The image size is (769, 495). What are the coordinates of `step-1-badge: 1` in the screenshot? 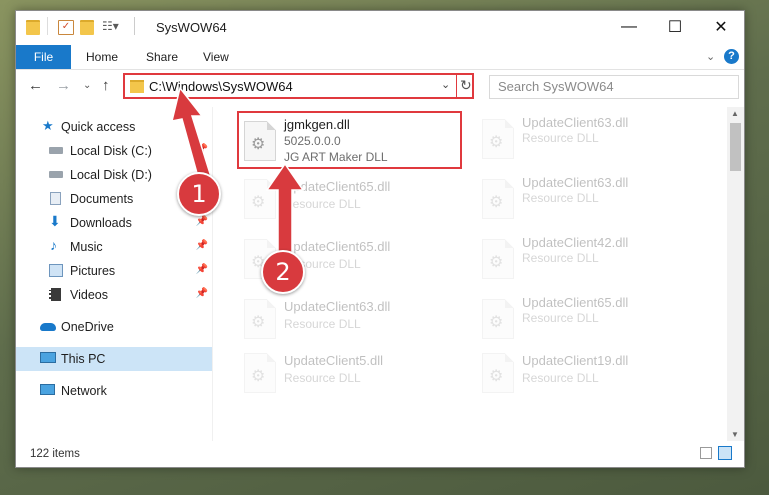 It's located at (199, 194).